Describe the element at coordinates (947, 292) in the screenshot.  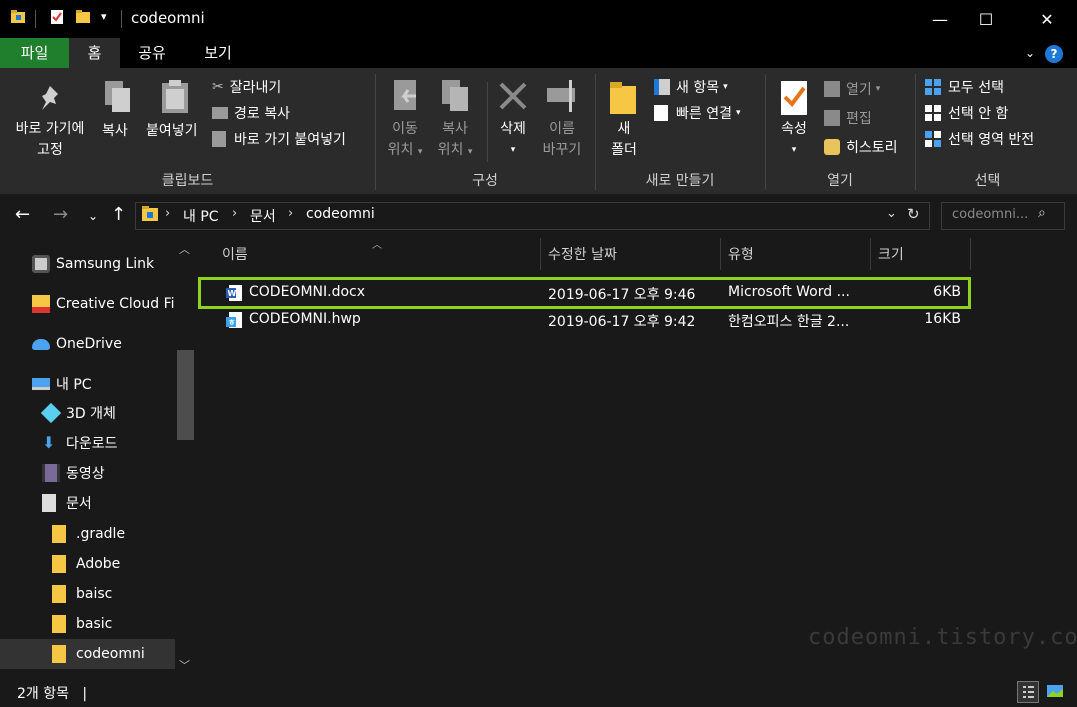
I see `file-size: 6KB` at that location.